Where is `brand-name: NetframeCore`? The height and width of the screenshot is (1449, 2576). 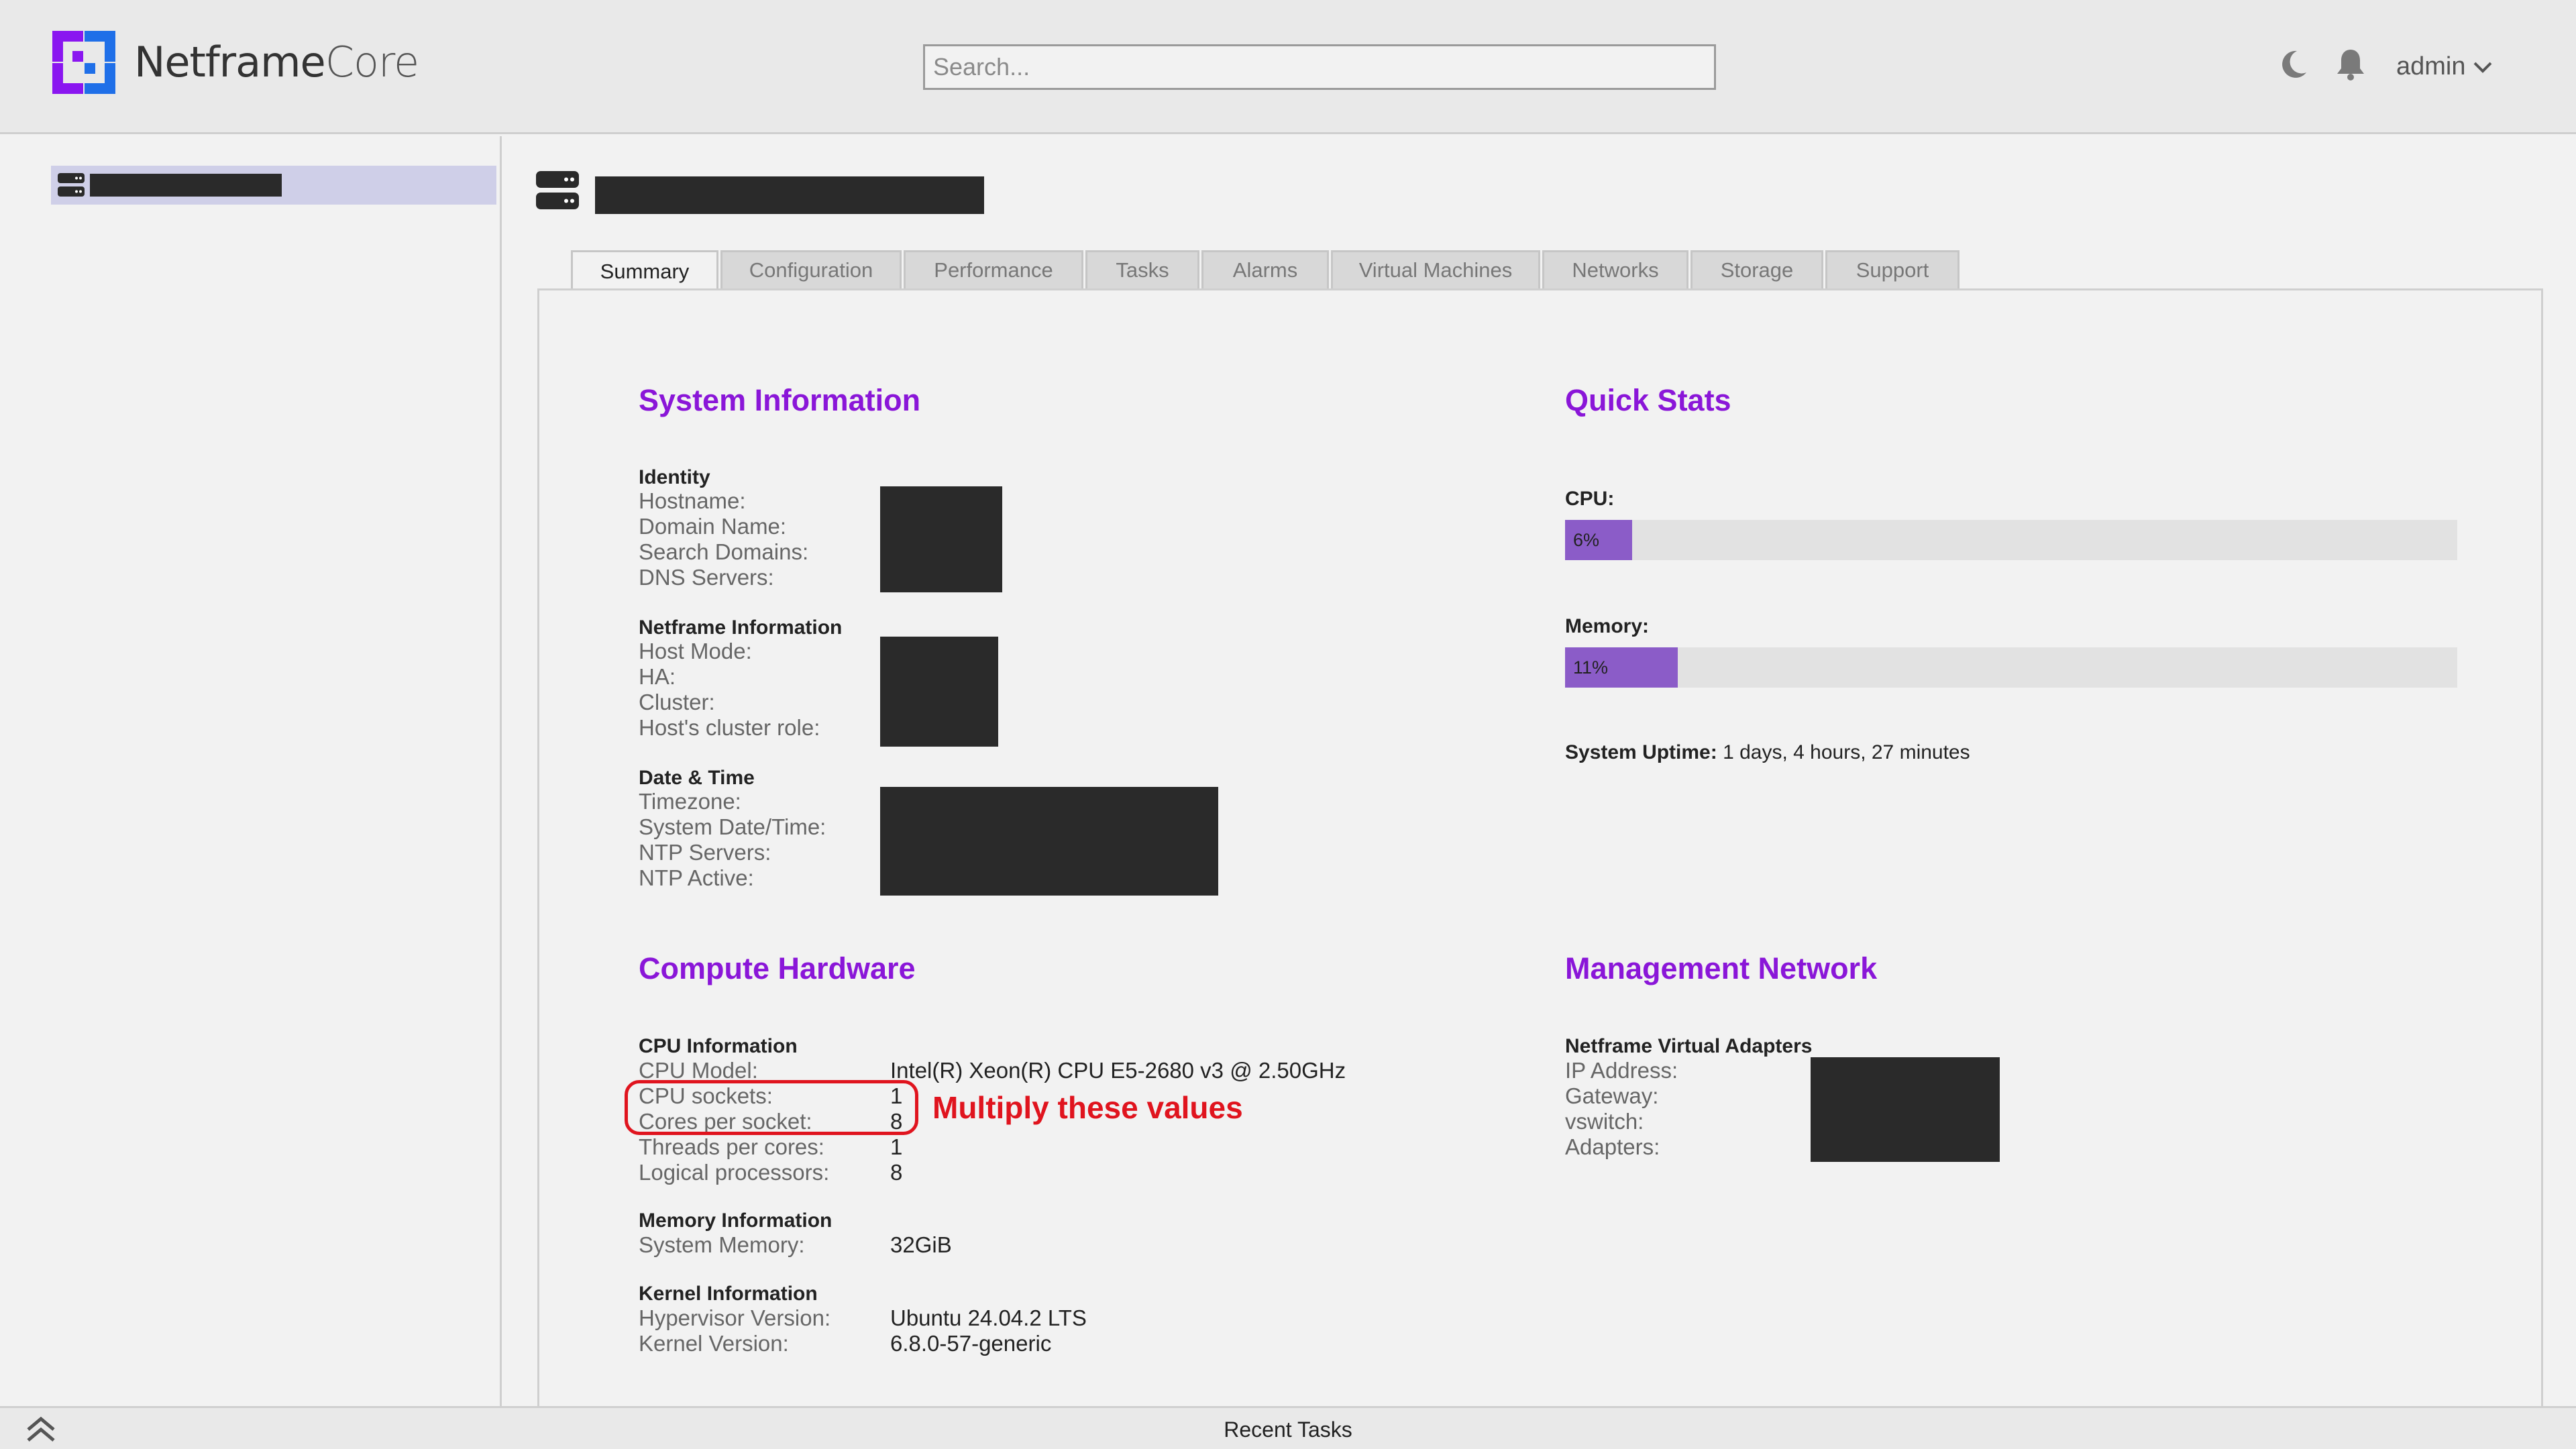
brand-name: NetframeCore is located at coordinates (276, 62).